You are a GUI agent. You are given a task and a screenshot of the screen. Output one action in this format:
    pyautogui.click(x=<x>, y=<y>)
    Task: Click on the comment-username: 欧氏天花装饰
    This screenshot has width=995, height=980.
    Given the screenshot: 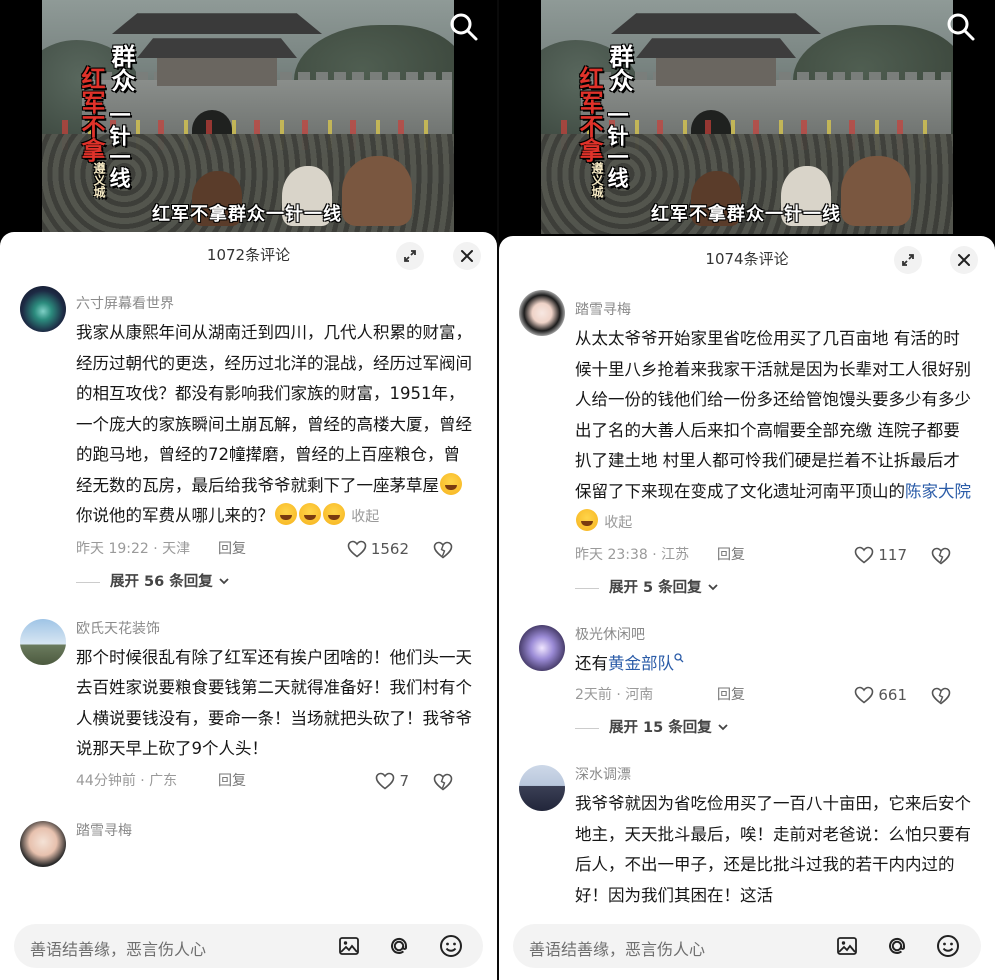 What is the action you would take?
    pyautogui.click(x=275, y=629)
    